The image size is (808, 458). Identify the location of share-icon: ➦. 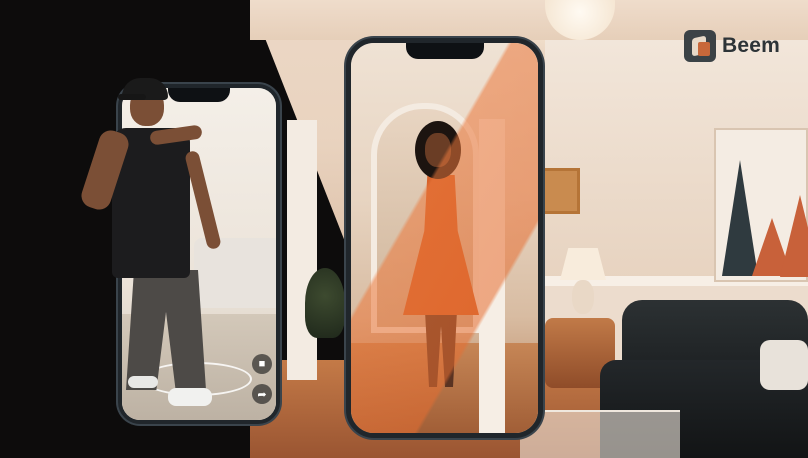
(262, 394).